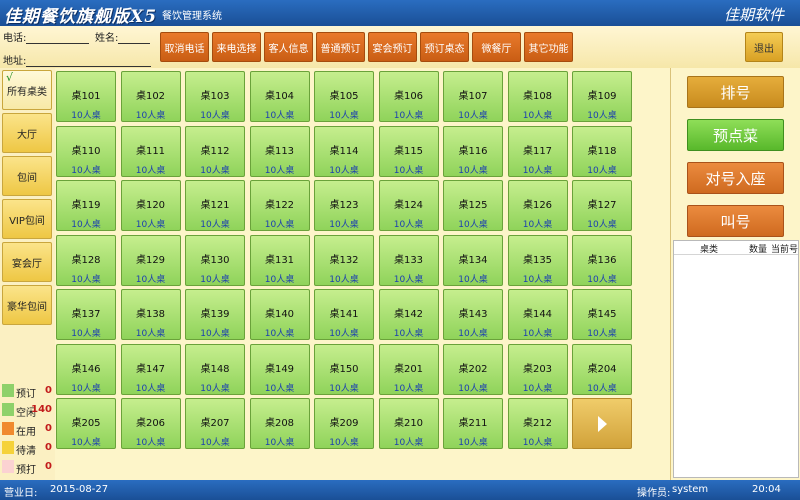 Image resolution: width=800 pixels, height=500 pixels. Describe the element at coordinates (27, 133) in the screenshot. I see `category-hall: 大厅` at that location.